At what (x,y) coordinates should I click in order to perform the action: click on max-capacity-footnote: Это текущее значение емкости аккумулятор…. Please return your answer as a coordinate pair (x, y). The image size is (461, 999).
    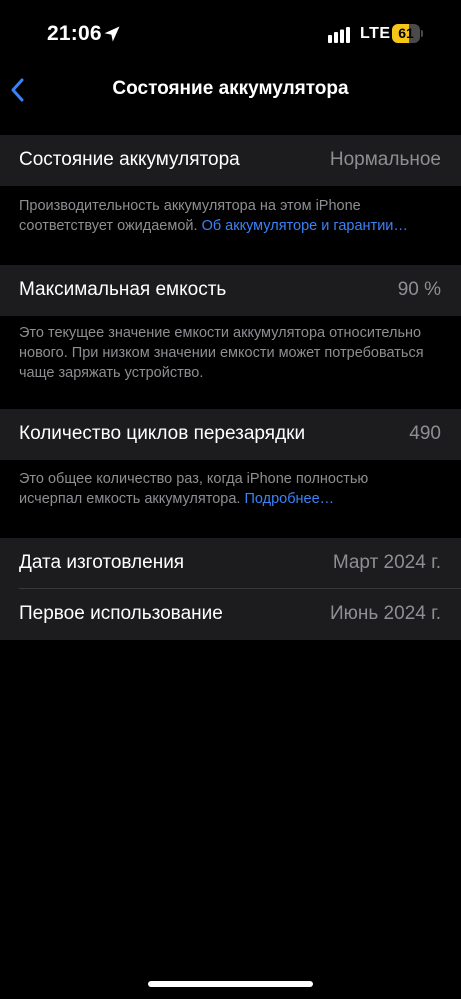
    Looking at the image, I should click on (221, 353).